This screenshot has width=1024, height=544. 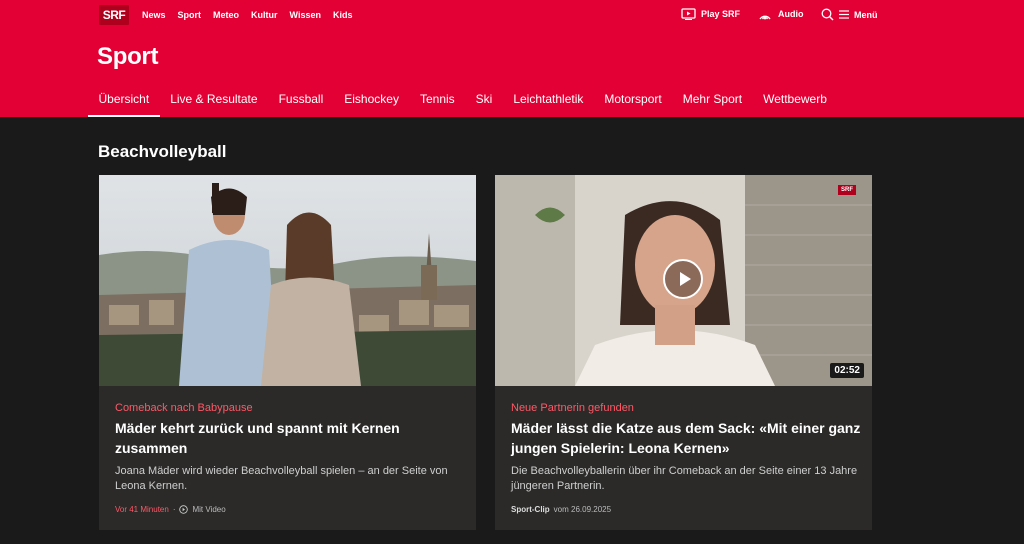 What do you see at coordinates (484, 103) in the screenshot?
I see `tab-ski: Ski` at bounding box center [484, 103].